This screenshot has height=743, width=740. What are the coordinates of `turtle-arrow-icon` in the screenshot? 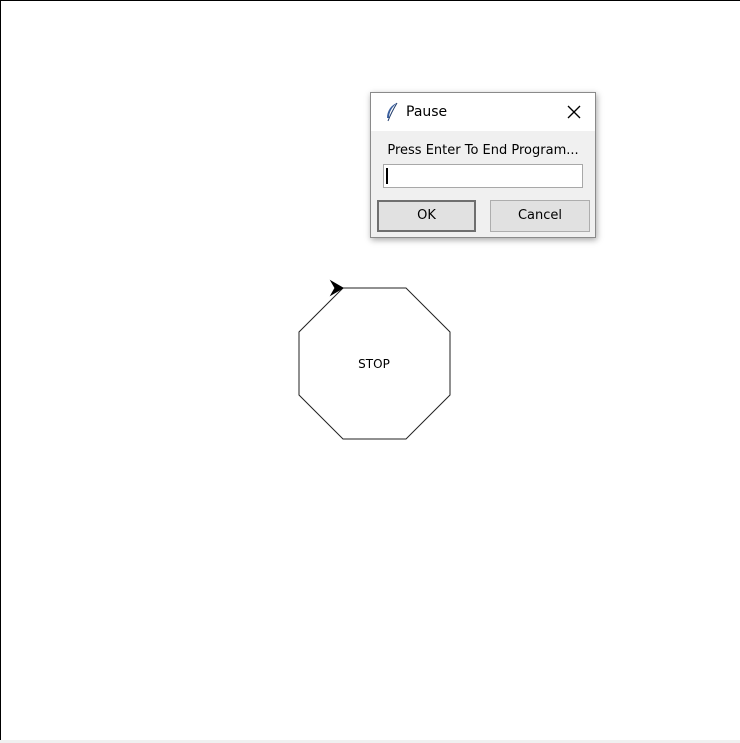 It's located at (336, 288).